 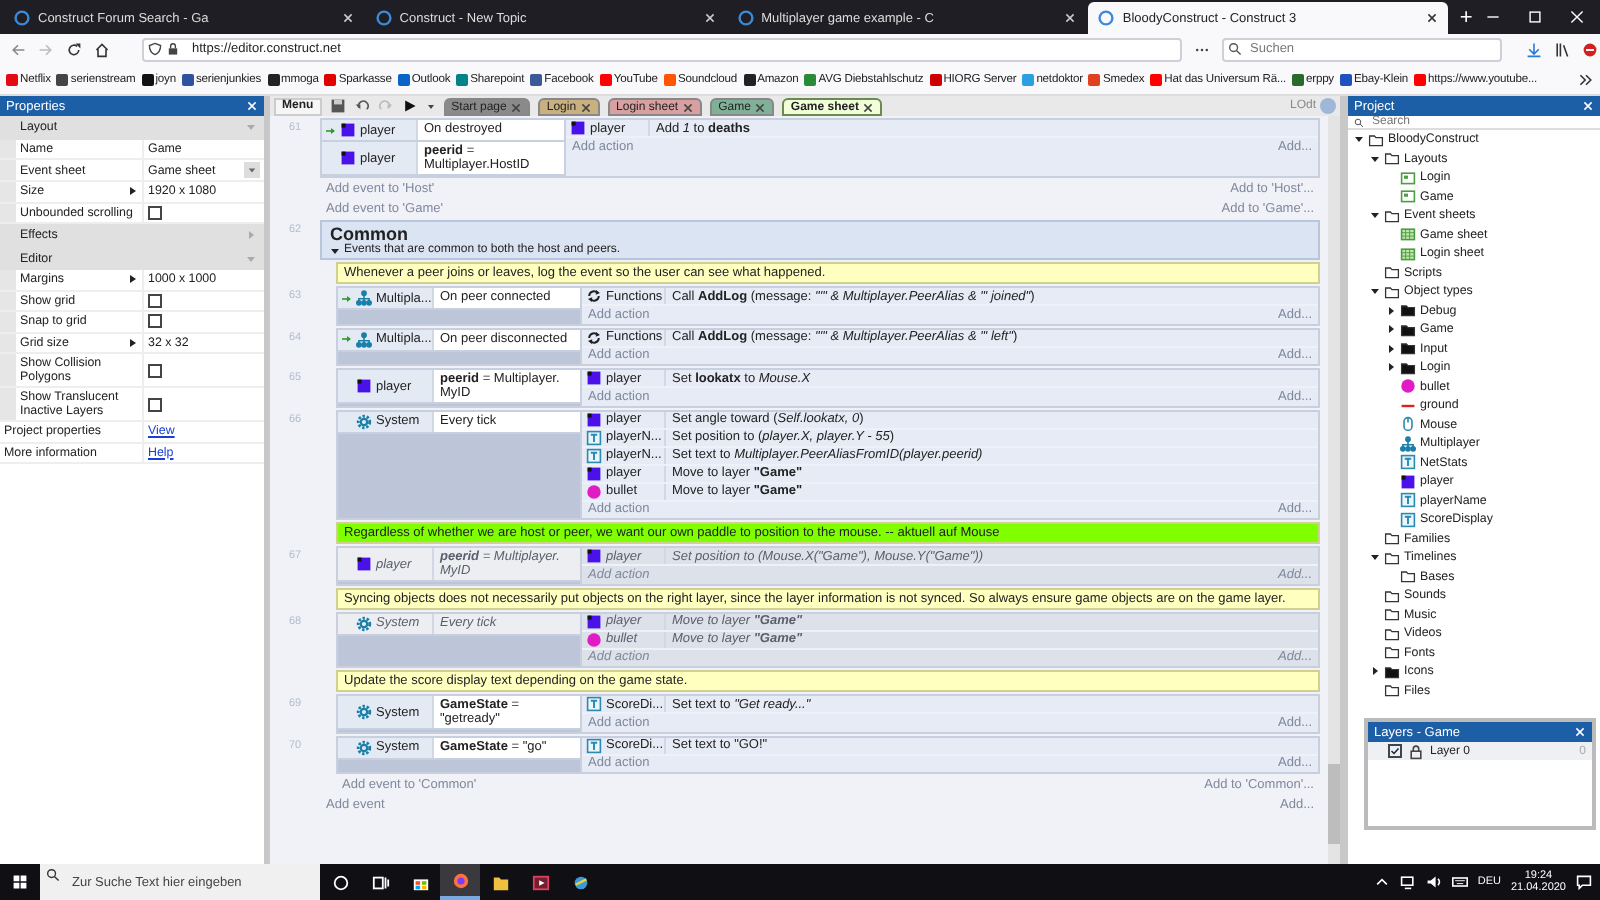 What do you see at coordinates (1584, 882) in the screenshot?
I see `notification-icon` at bounding box center [1584, 882].